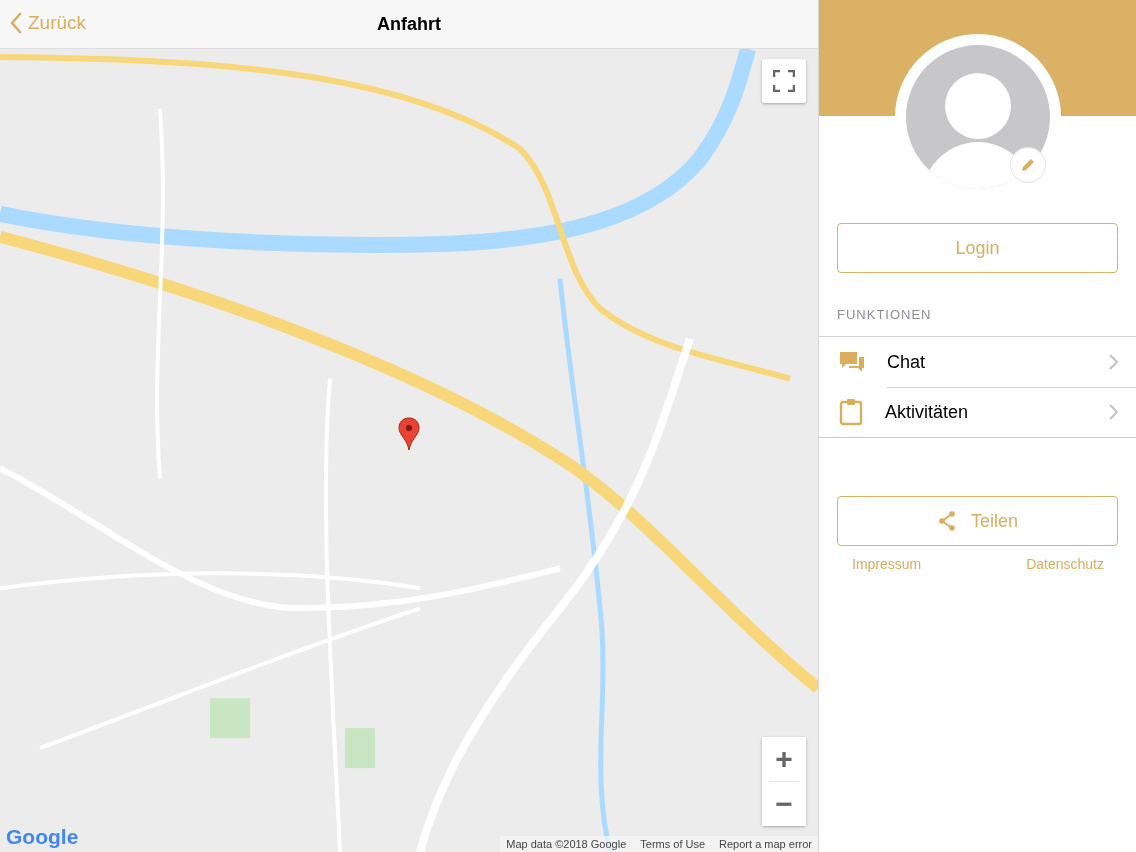  I want to click on fullscreen-icon, so click(784, 81).